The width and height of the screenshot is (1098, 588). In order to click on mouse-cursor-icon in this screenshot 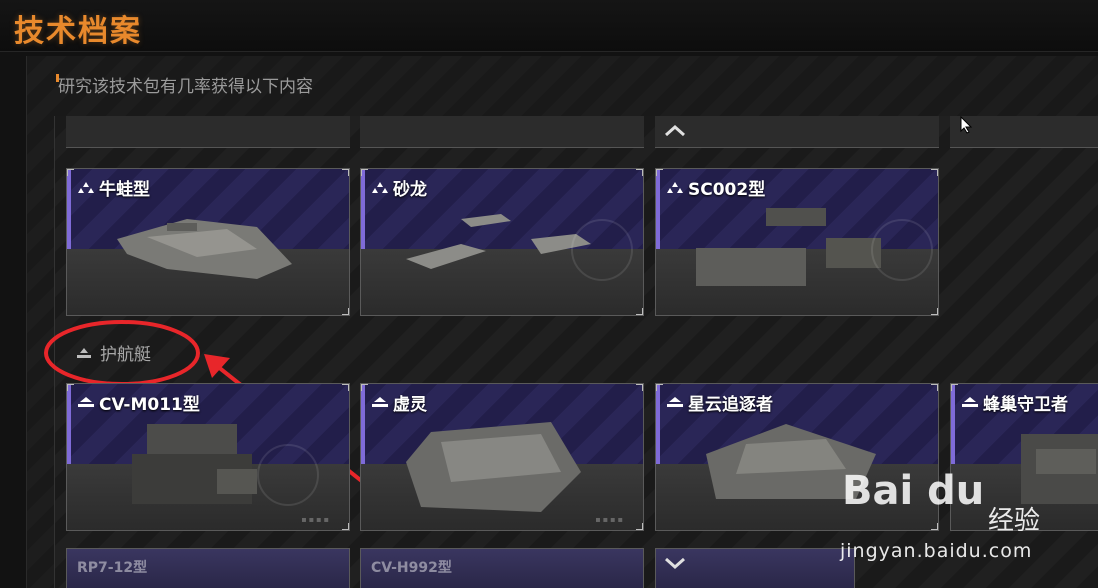, I will do `click(966, 125)`.